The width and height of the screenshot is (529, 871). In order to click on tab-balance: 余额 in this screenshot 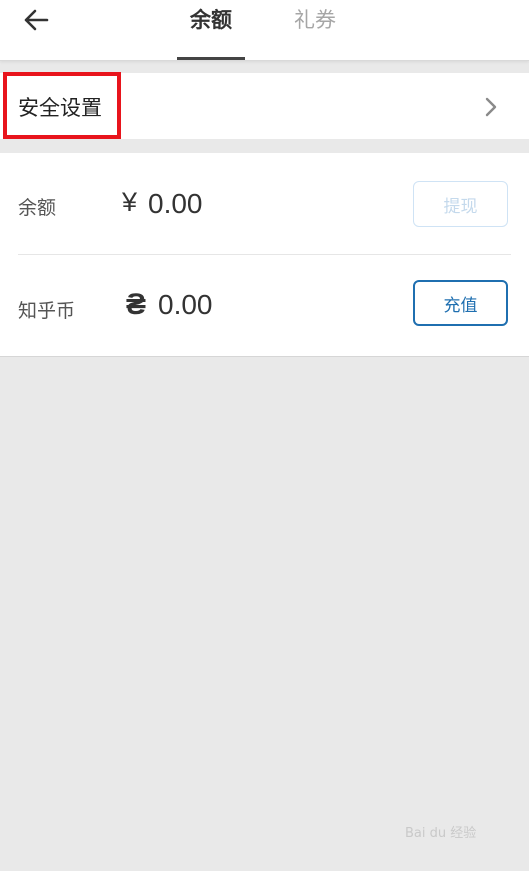, I will do `click(211, 19)`.